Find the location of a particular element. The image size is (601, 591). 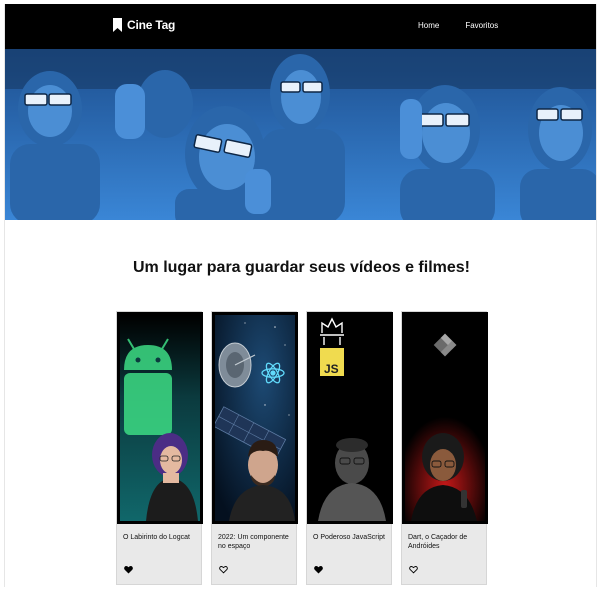

video-thumbnail: JS is located at coordinates (350, 418).